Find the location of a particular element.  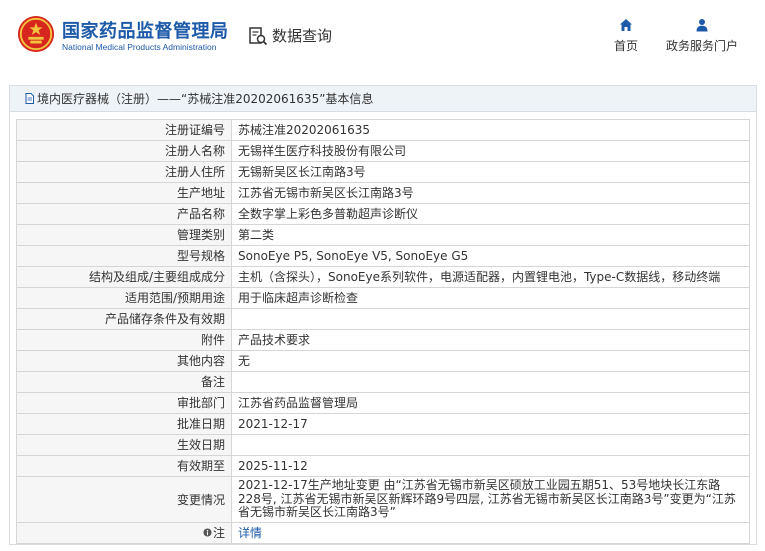

data-query-icon is located at coordinates (258, 35).